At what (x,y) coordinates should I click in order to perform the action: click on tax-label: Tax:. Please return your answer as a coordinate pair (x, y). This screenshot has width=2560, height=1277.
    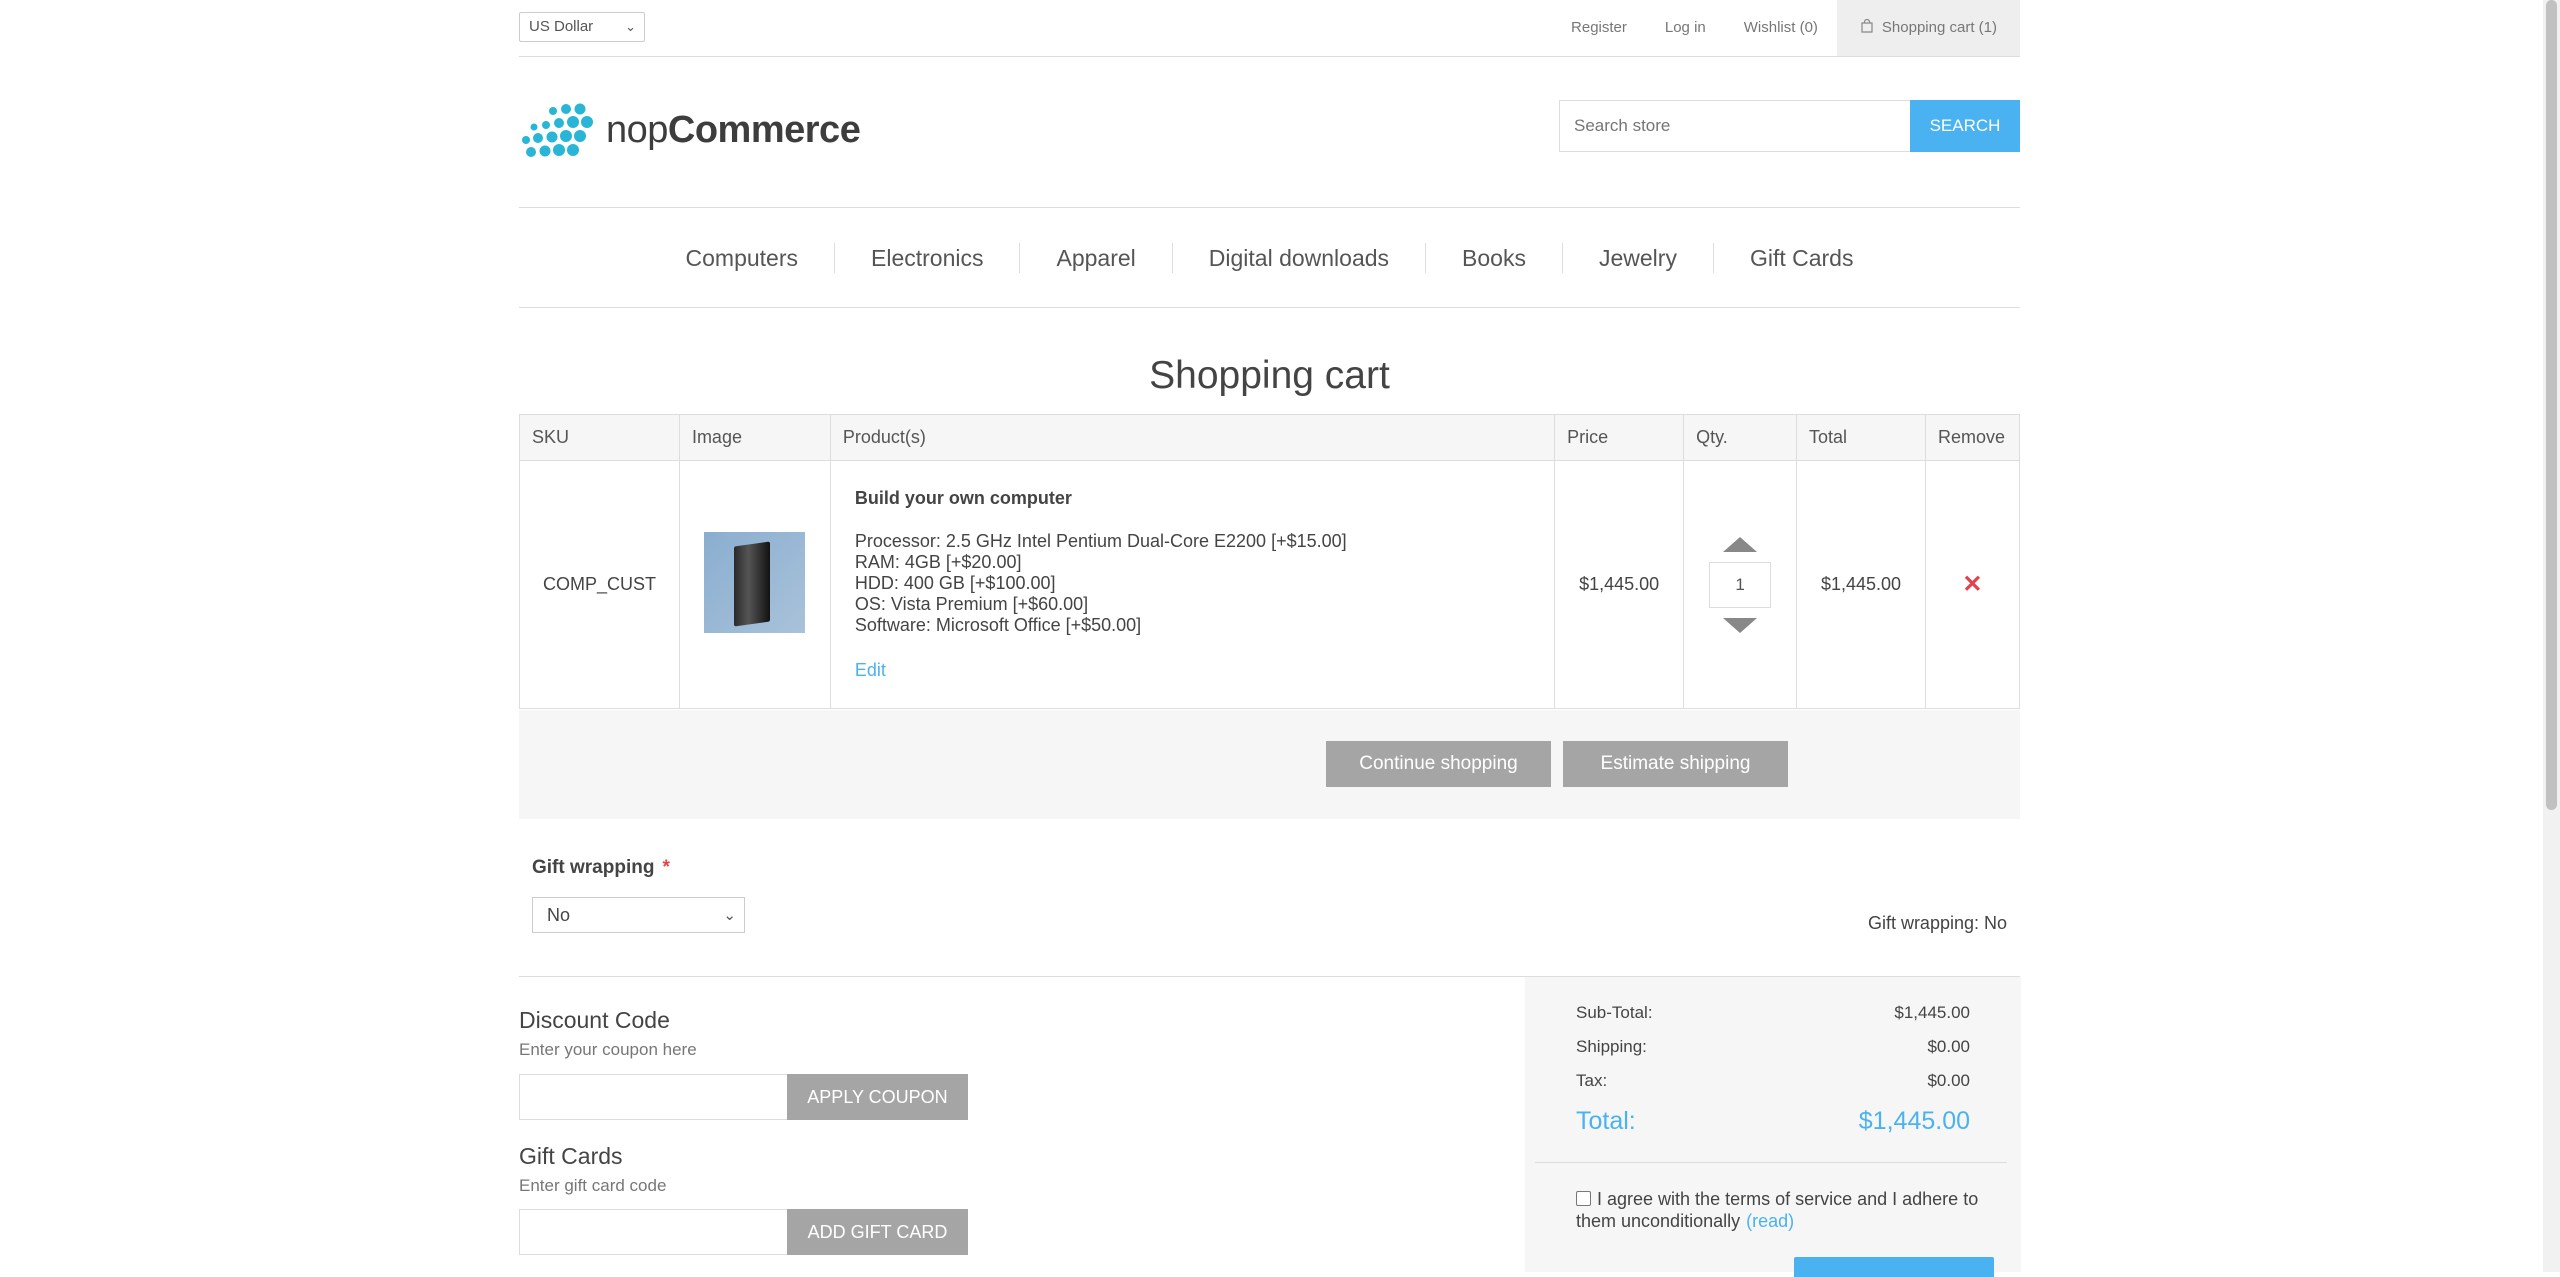
    Looking at the image, I should click on (1592, 1080).